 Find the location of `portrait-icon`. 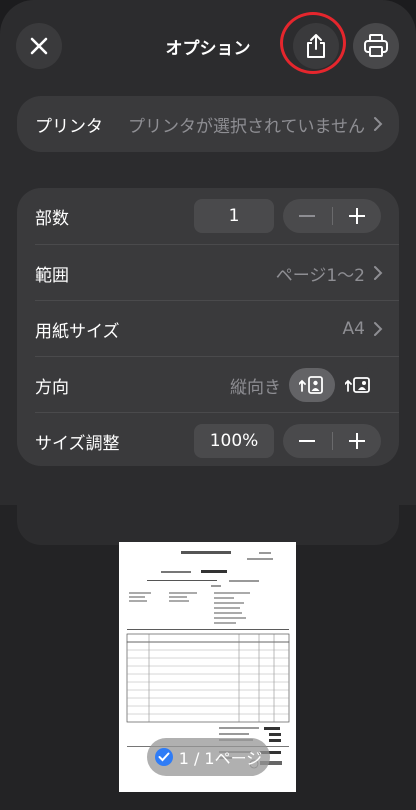

portrait-icon is located at coordinates (311, 385).